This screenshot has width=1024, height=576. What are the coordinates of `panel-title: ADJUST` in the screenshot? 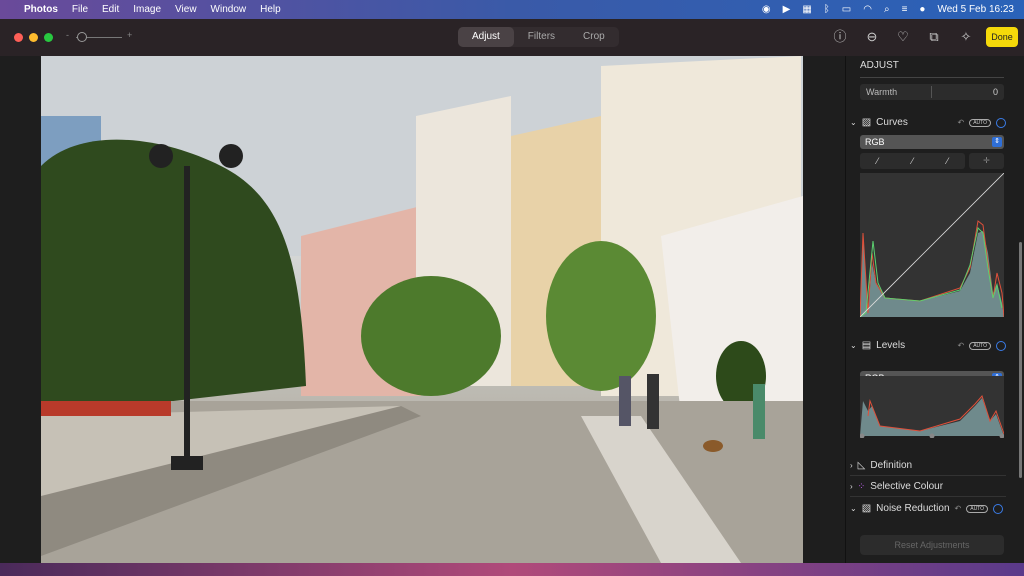 It's located at (932, 69).